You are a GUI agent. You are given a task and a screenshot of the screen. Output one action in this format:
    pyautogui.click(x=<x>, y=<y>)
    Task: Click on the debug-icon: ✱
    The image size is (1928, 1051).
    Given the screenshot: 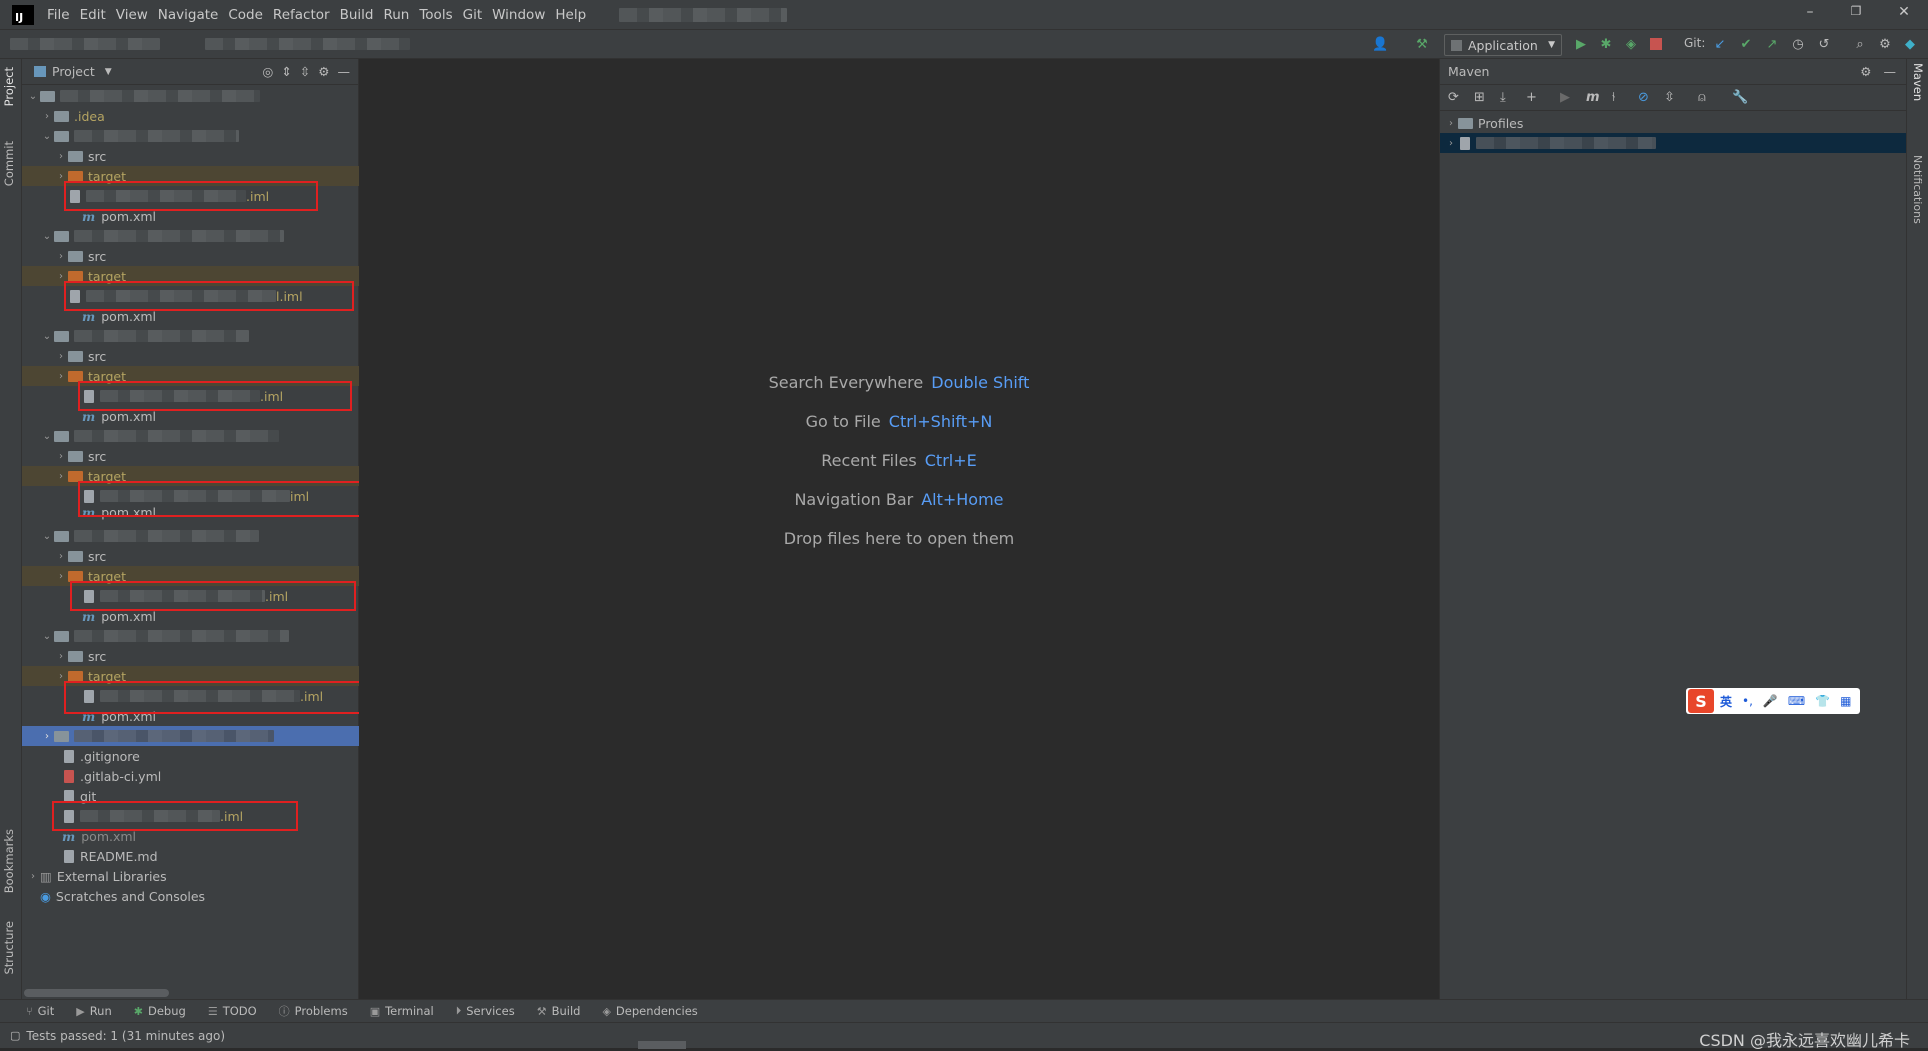 What is the action you would take?
    pyautogui.click(x=1606, y=45)
    